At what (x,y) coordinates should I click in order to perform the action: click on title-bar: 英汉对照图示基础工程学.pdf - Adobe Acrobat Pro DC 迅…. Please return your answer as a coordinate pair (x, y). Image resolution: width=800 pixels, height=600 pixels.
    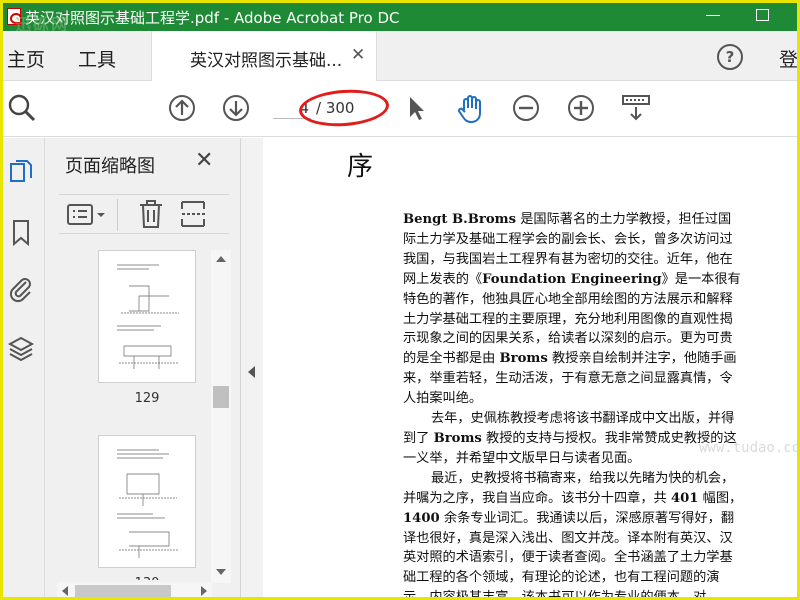
    Looking at the image, I should click on (400, 18).